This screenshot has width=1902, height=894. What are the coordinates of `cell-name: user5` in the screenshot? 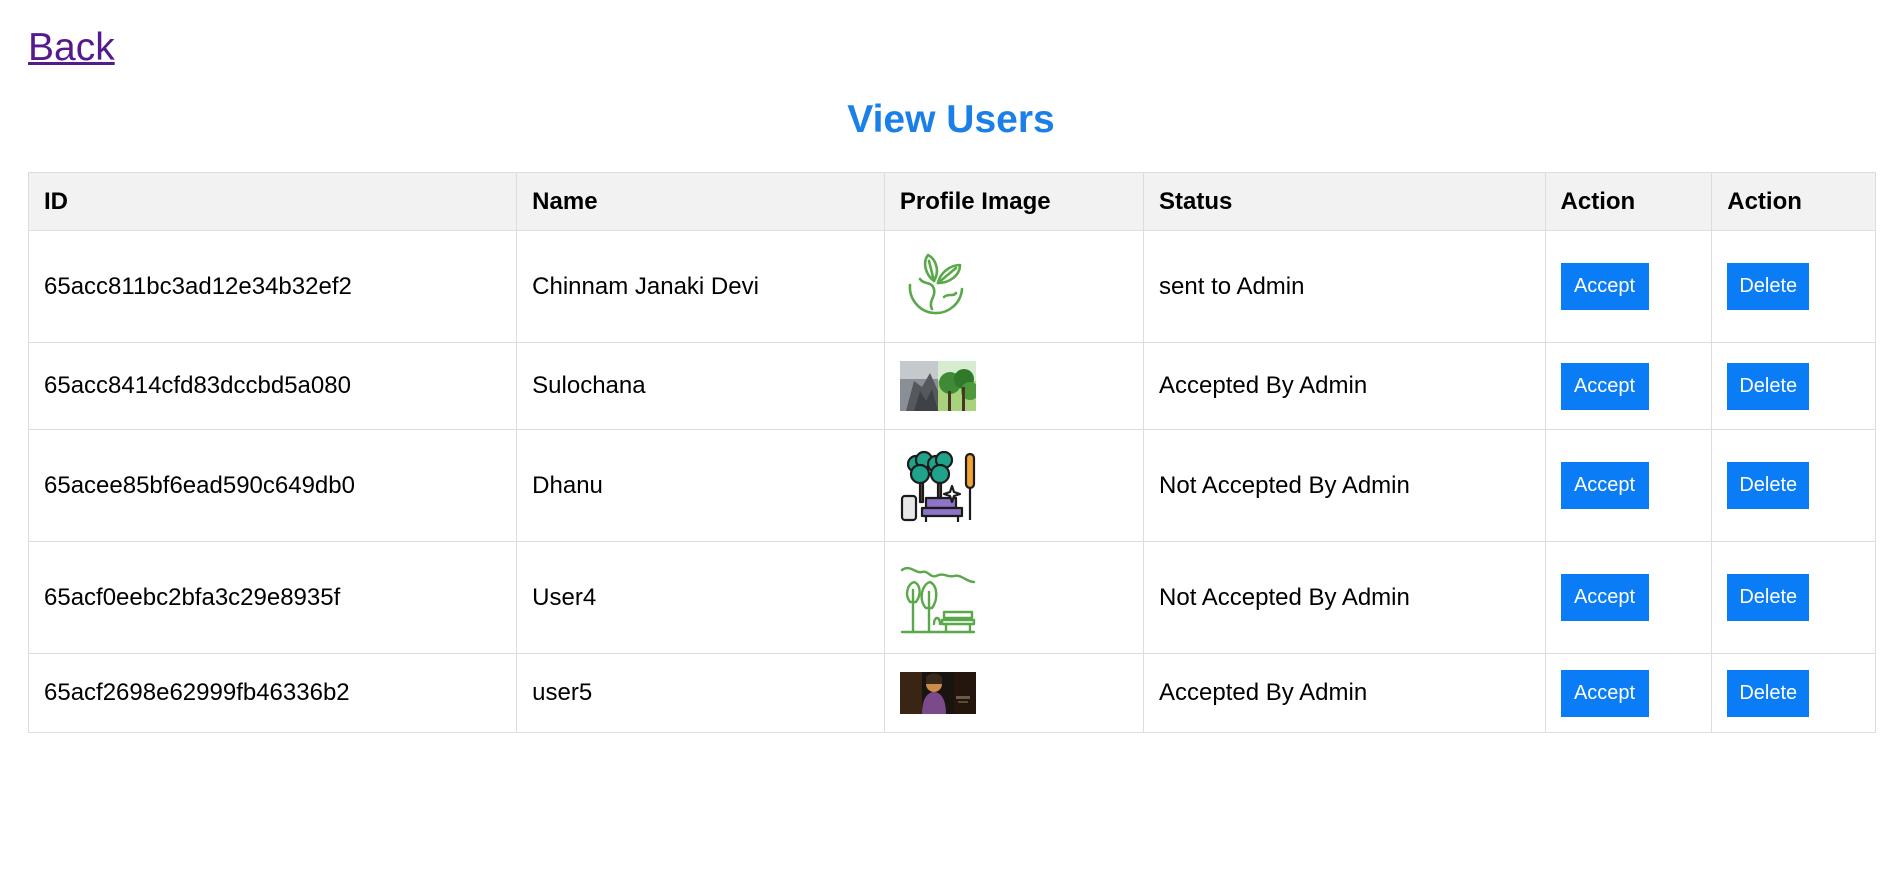 It's located at (700, 693).